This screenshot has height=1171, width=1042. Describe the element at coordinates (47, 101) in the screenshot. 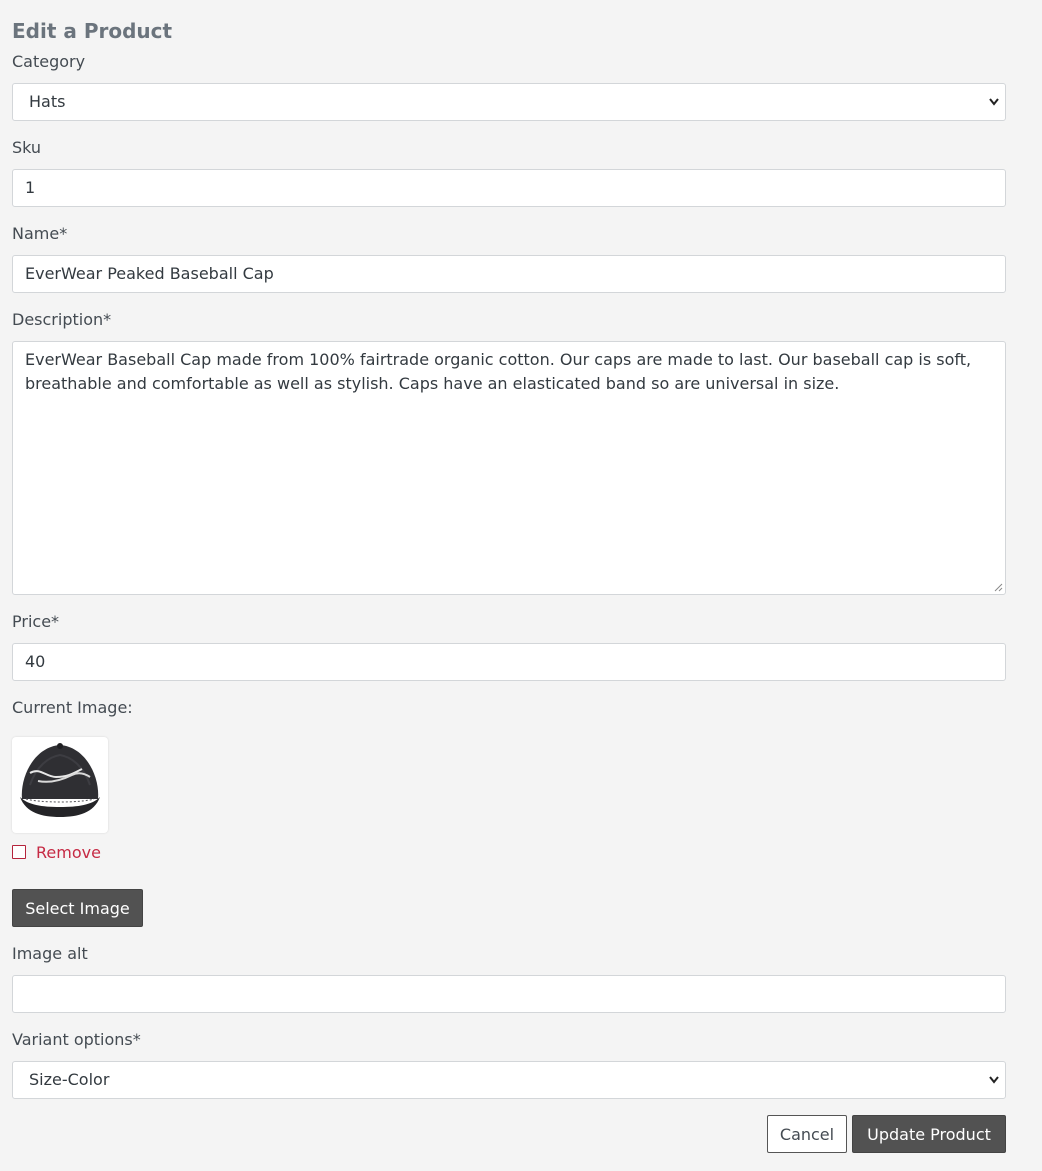

I see `category-value: Hats` at that location.